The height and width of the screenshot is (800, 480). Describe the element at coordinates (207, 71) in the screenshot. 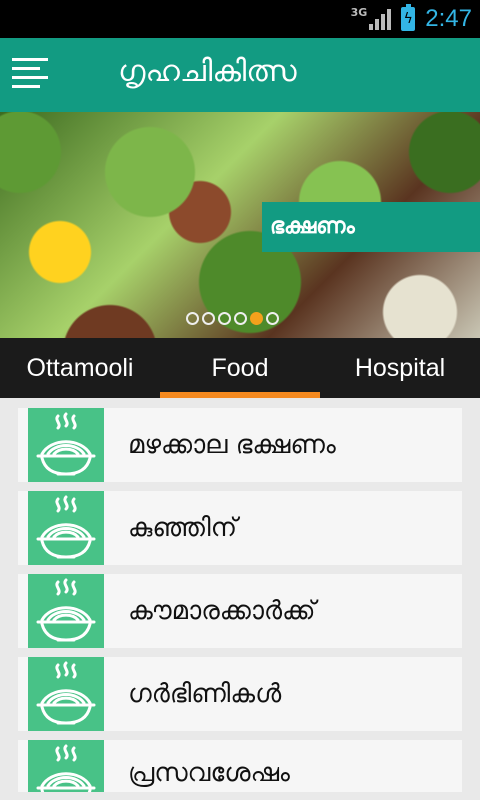

I see `app-title: ഗൃഹചികിത്സ` at that location.